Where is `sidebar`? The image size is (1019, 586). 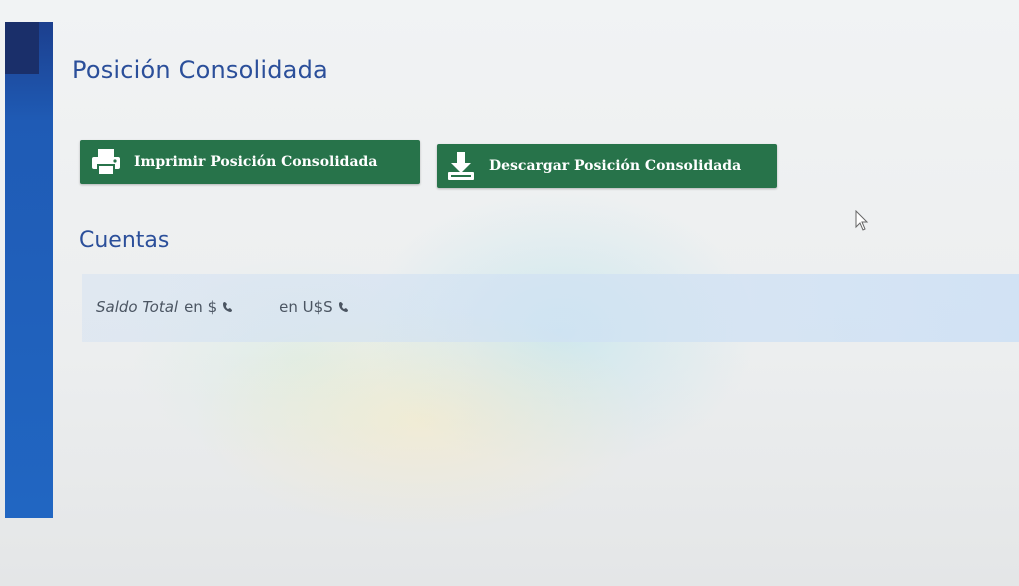 sidebar is located at coordinates (29, 270).